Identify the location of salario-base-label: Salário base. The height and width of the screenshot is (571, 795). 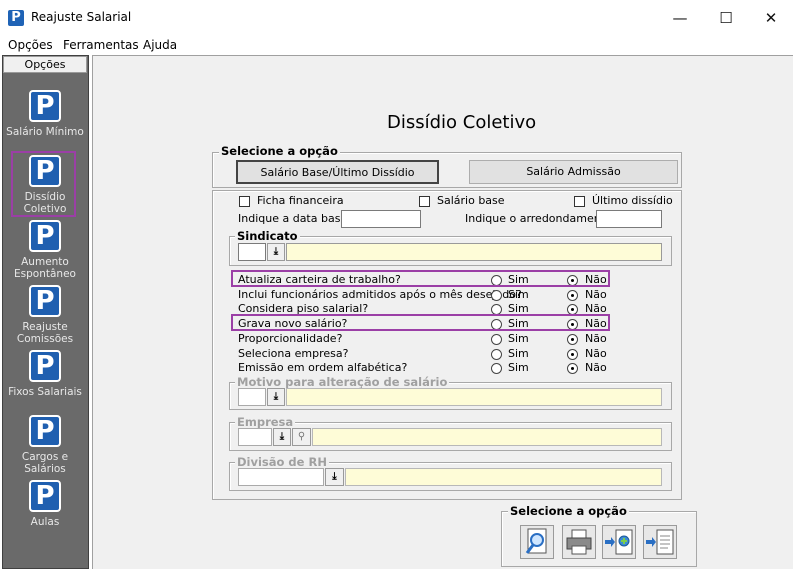
(471, 200).